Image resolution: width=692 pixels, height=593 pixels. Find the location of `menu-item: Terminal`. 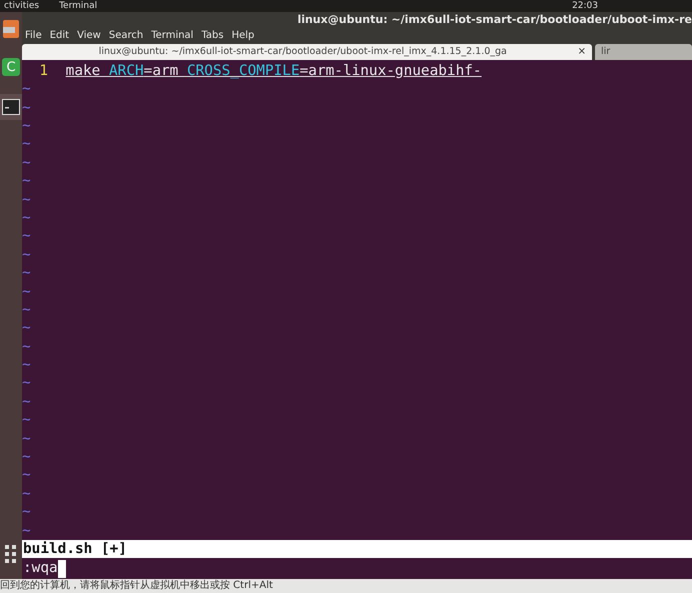

menu-item: Terminal is located at coordinates (172, 35).